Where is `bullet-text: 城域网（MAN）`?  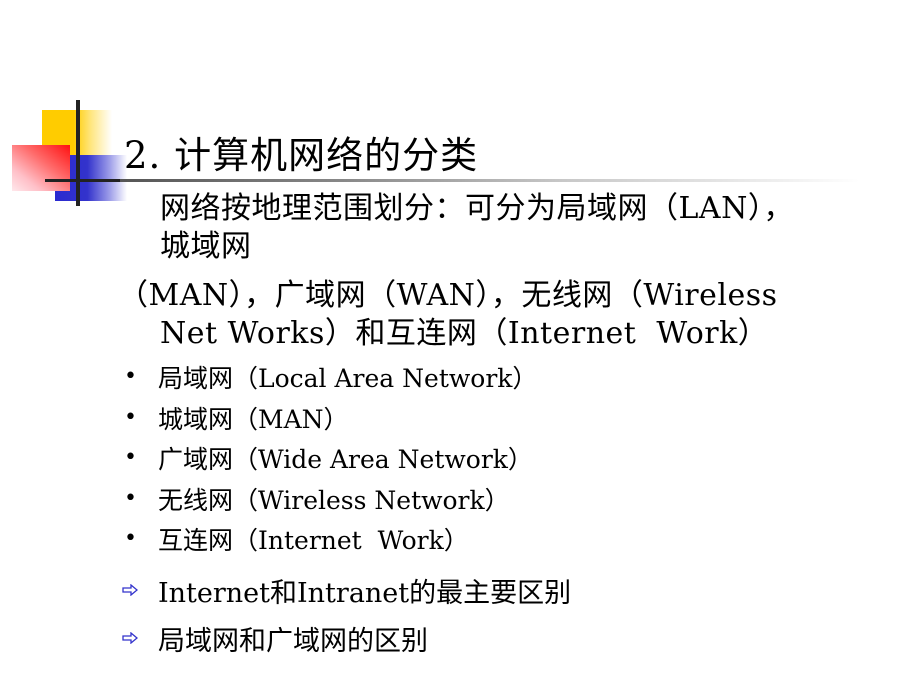
bullet-text: 城域网（MAN） is located at coordinates (253, 419).